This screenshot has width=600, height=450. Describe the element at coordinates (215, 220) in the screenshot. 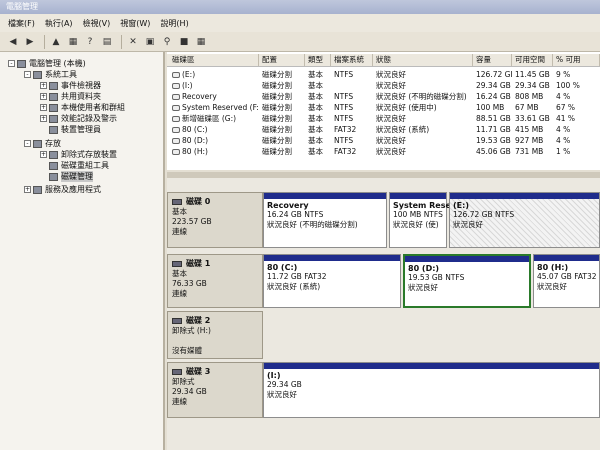

I see `disk-info: 磁碟 0 基本 223.57 GB 連線` at that location.